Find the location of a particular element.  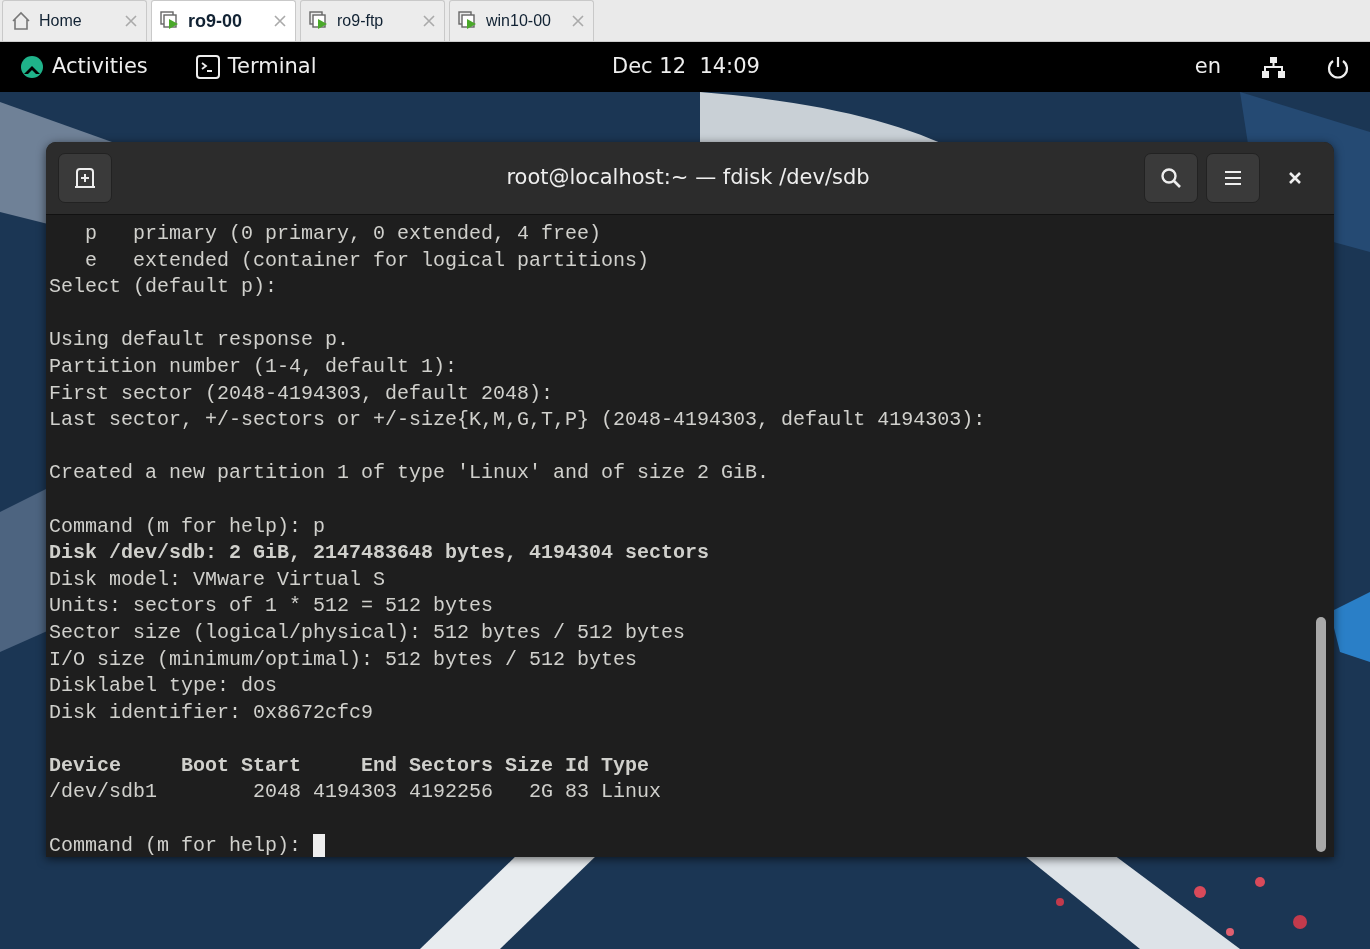

terminal-line: Last sector, +/-sectors or +/-size{K,M,G,T,P} (2048-4194303, default 4194303): is located at coordinates (517, 420).